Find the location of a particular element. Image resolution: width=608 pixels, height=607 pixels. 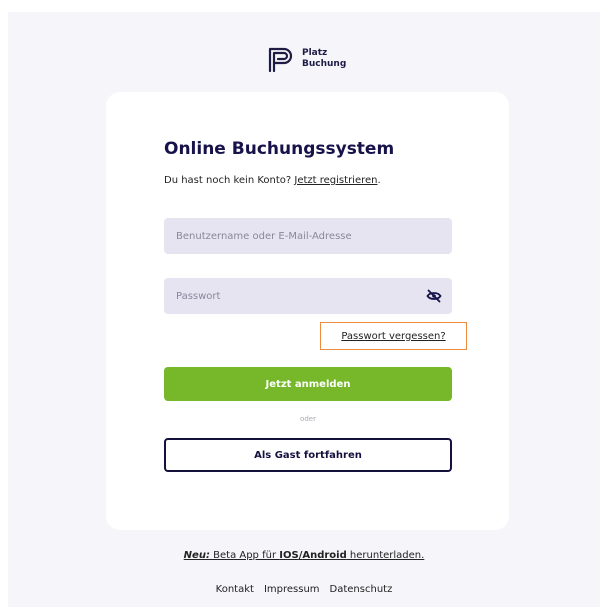

username-field-container is located at coordinates (308, 236).